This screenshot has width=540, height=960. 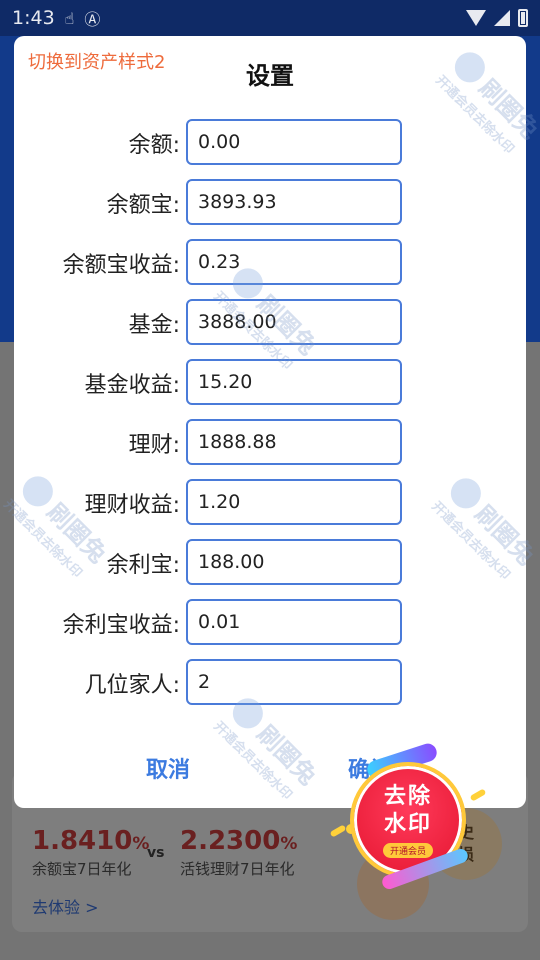 I want to click on field-label: 余利宝:, so click(x=143, y=565).